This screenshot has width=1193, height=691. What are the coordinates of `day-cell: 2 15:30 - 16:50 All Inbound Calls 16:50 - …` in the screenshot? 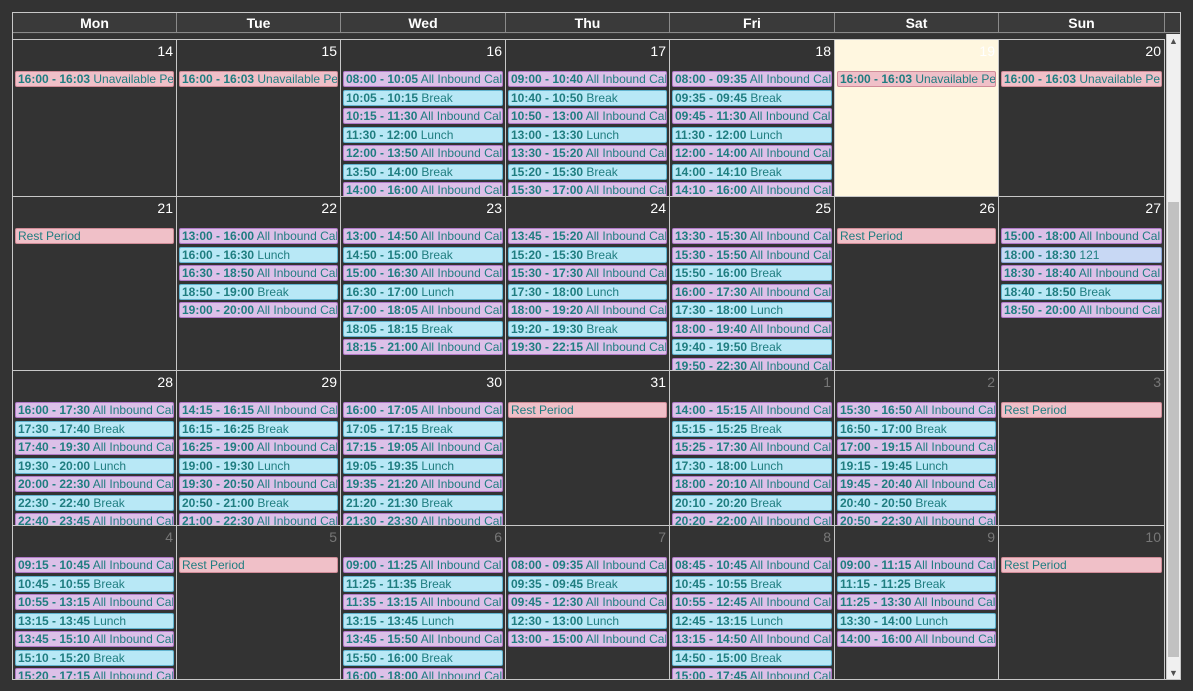 It's located at (917, 448).